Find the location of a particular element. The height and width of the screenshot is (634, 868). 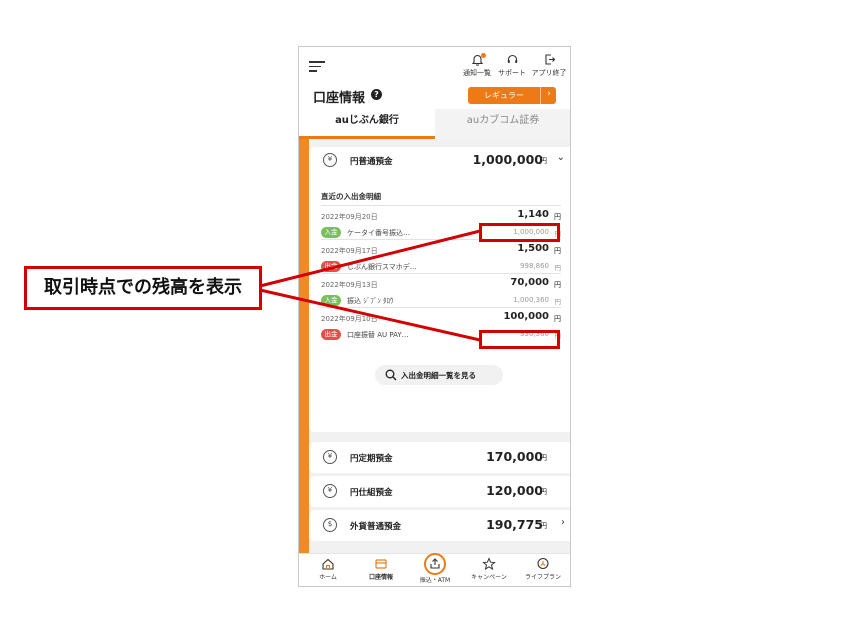

history-title: 直近の入出金明細 is located at coordinates (351, 196).